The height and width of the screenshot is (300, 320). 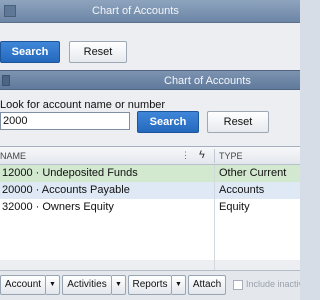 What do you see at coordinates (53, 285) in the screenshot?
I see `account-dropdown-arrow: ▼` at bounding box center [53, 285].